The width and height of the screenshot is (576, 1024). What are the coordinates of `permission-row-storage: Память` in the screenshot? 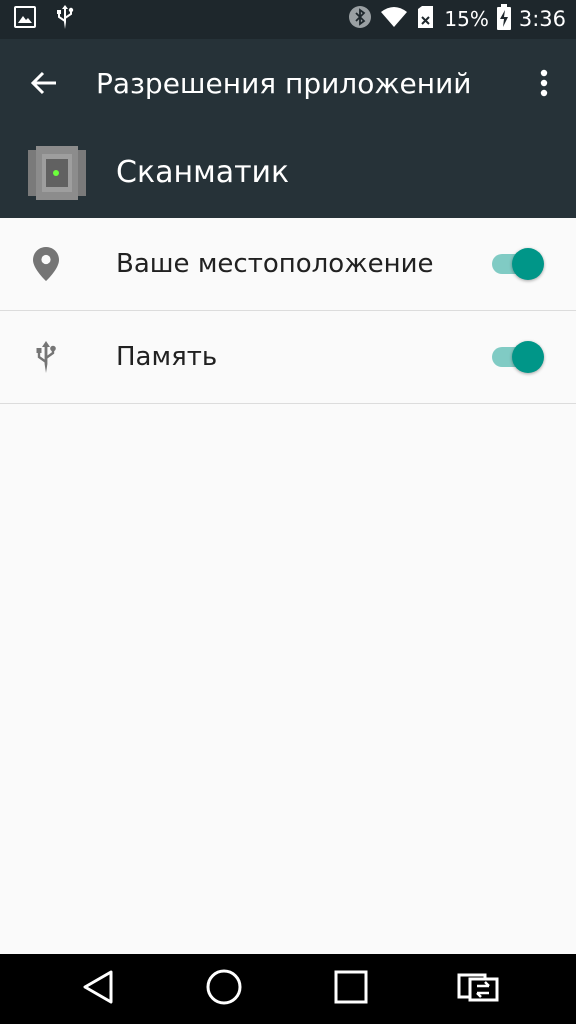 It's located at (288, 357).